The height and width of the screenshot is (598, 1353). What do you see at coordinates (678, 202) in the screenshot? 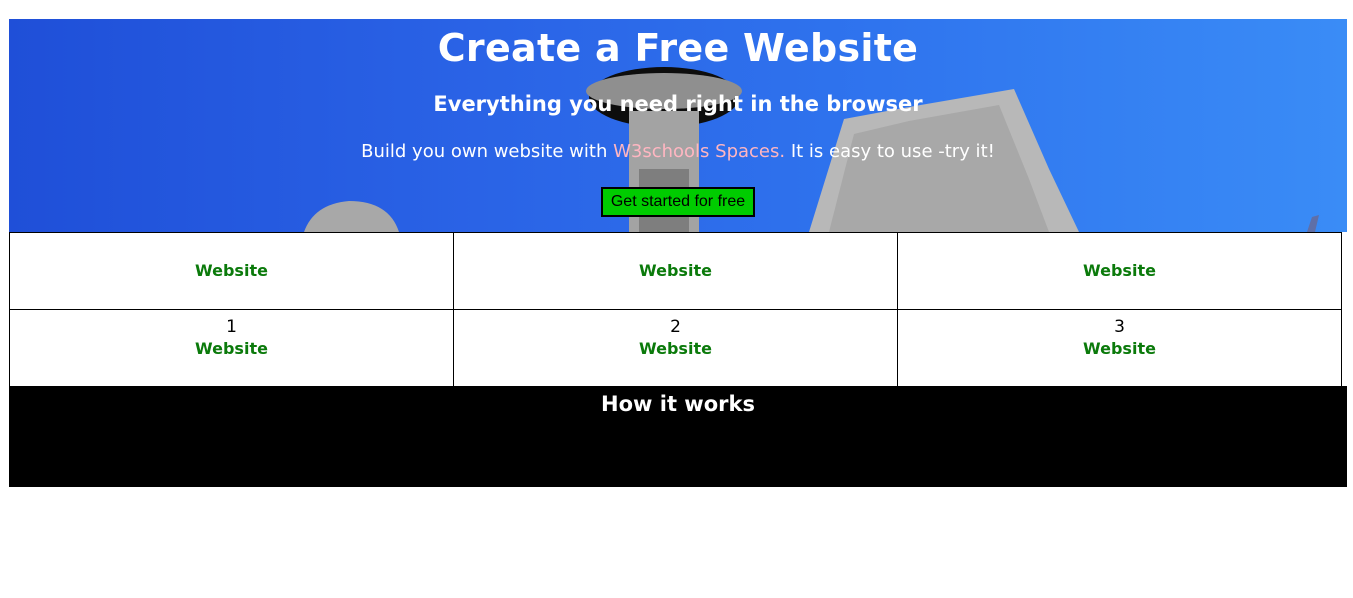
I see `get-started-button: Get started for free` at bounding box center [678, 202].